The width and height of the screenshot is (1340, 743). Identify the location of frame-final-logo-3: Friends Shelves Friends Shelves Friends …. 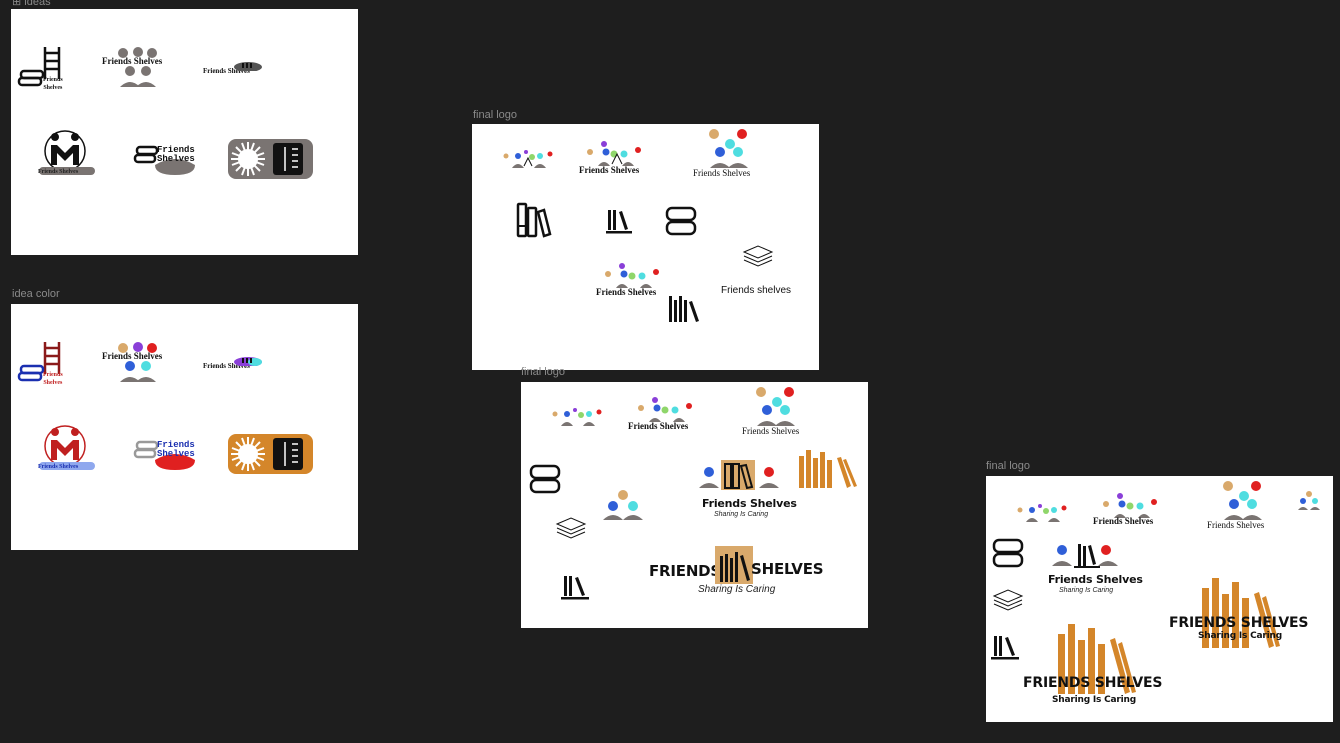
(1159, 599).